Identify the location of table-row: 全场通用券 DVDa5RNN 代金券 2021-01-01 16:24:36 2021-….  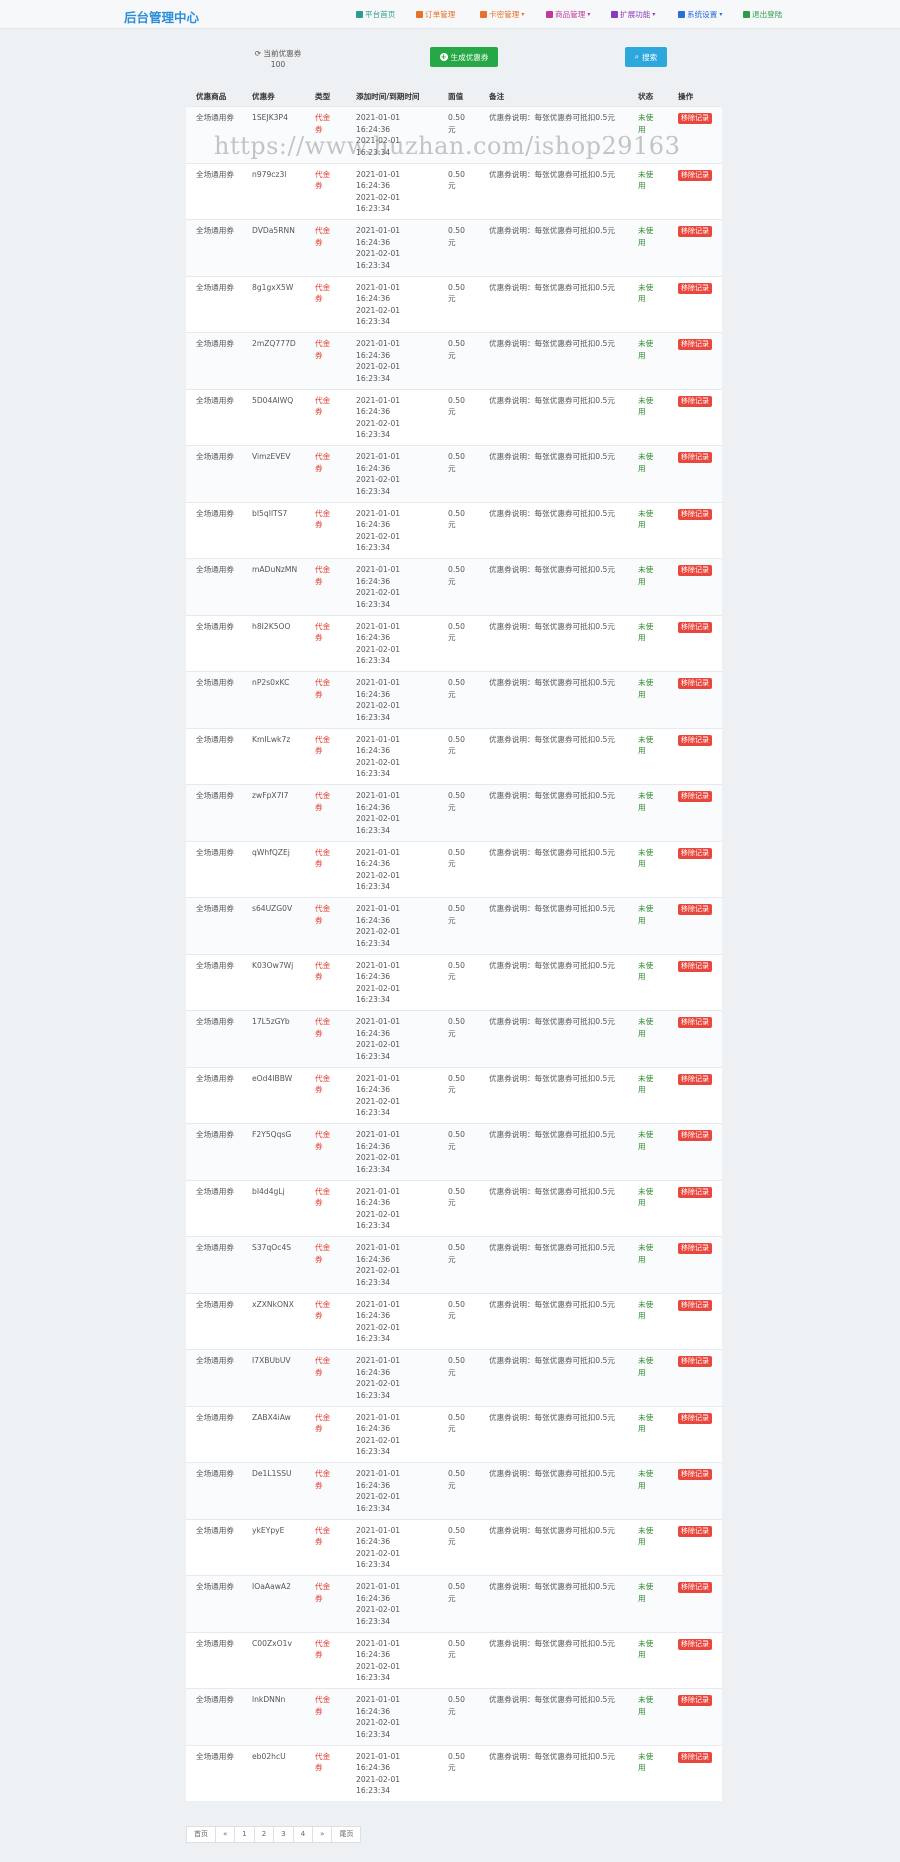
(454, 247).